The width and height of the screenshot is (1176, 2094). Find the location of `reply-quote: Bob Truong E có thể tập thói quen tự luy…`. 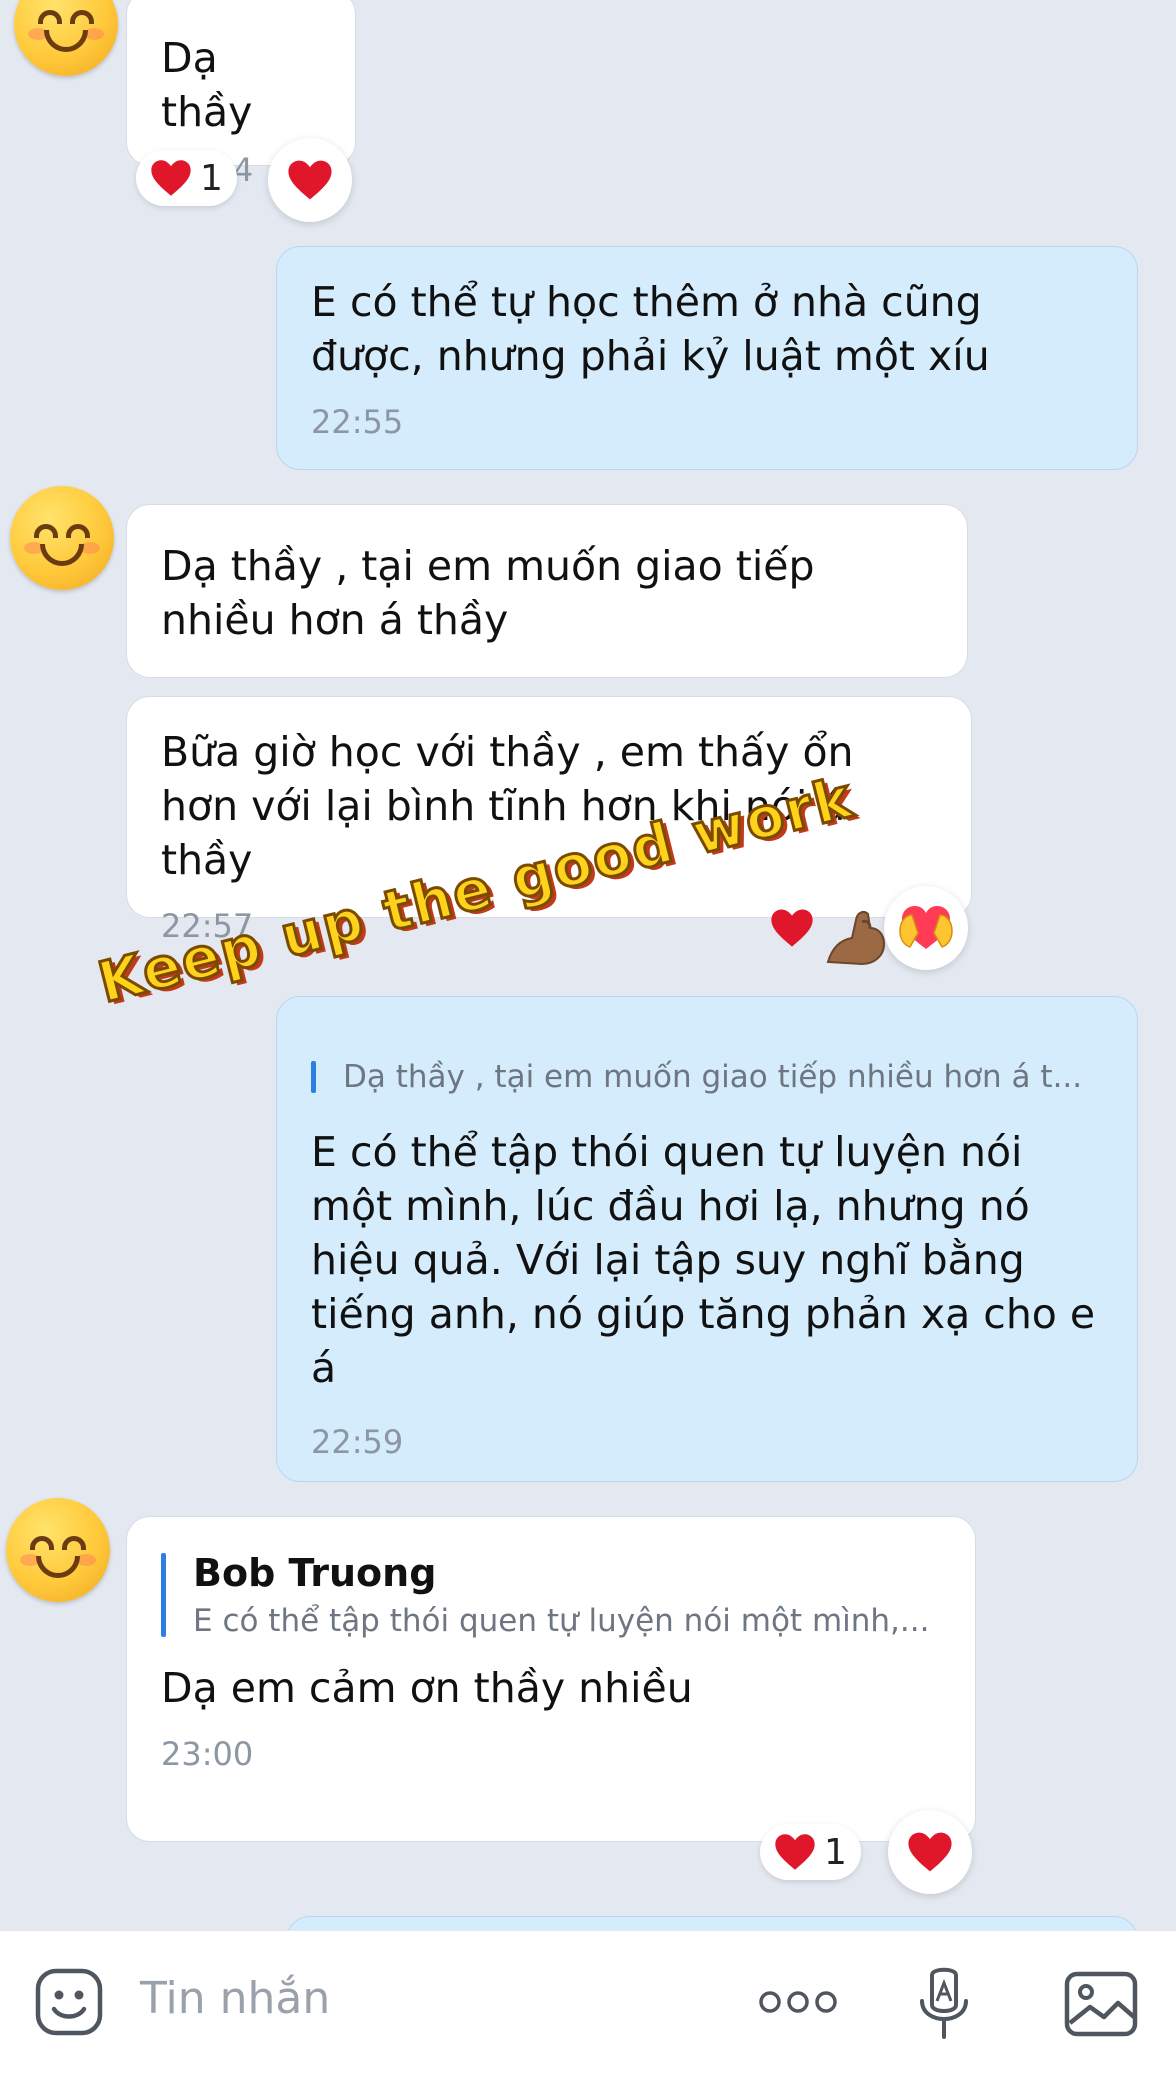

reply-quote: Bob Truong E có thể tập thói quen tự luy… is located at coordinates (551, 1595).